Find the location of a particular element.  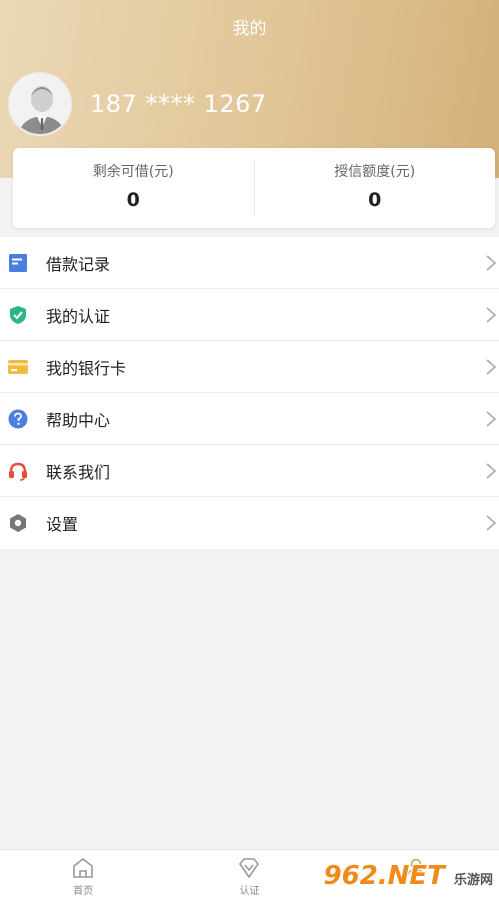

menu-item-label: 联系我们 is located at coordinates (78, 472).